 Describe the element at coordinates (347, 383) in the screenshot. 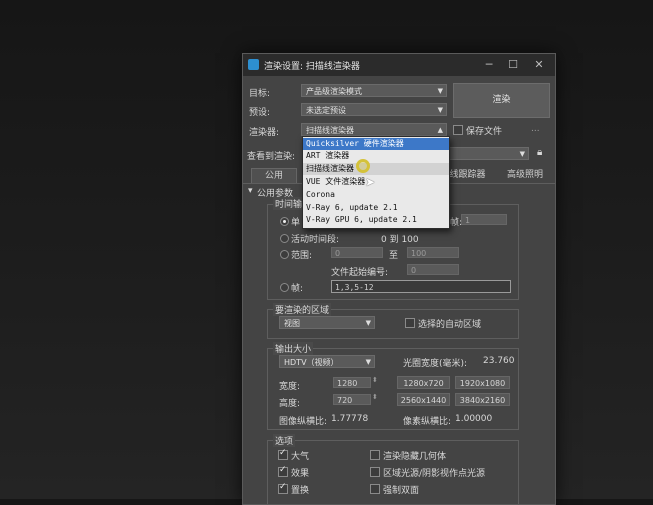

I see `width-value: 1280` at that location.